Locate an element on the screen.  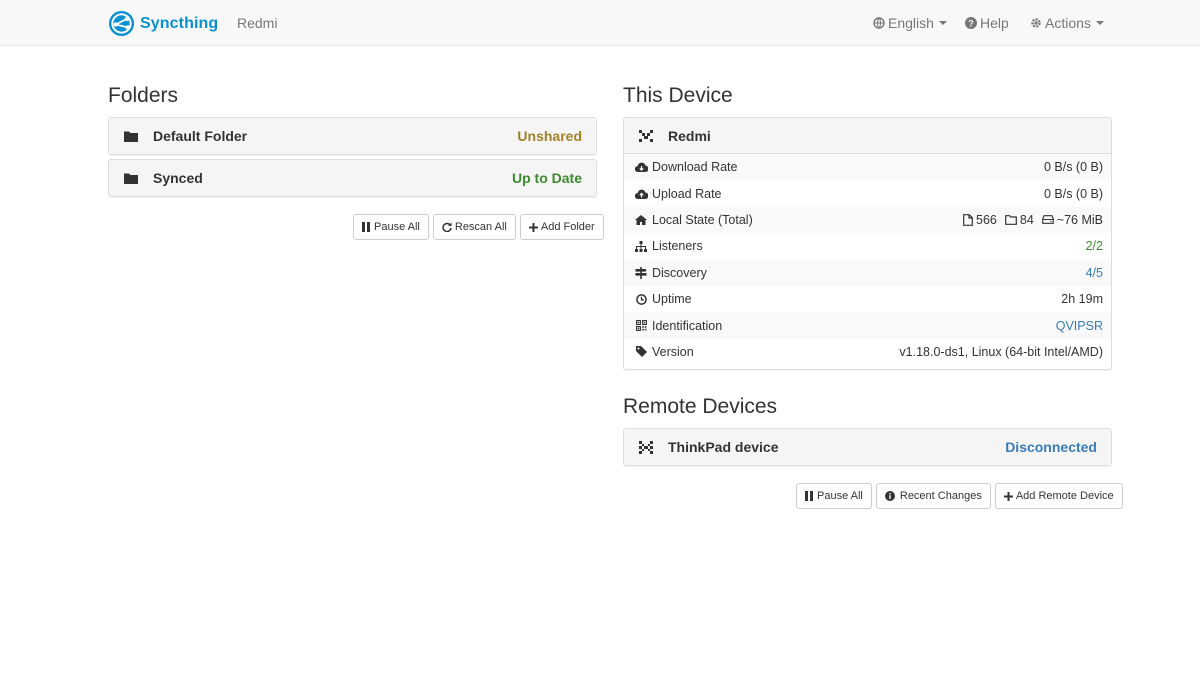
pause-all-folders-button: Pause All is located at coordinates (391, 227).